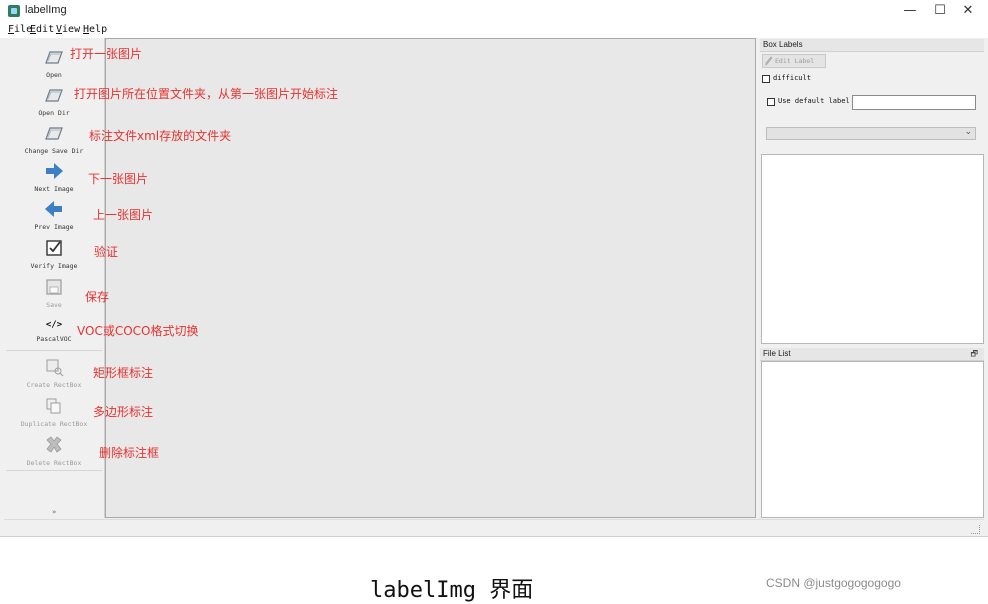 Image resolution: width=988 pixels, height=604 pixels. Describe the element at coordinates (974, 354) in the screenshot. I see `float-dock-icon: 🗗` at that location.